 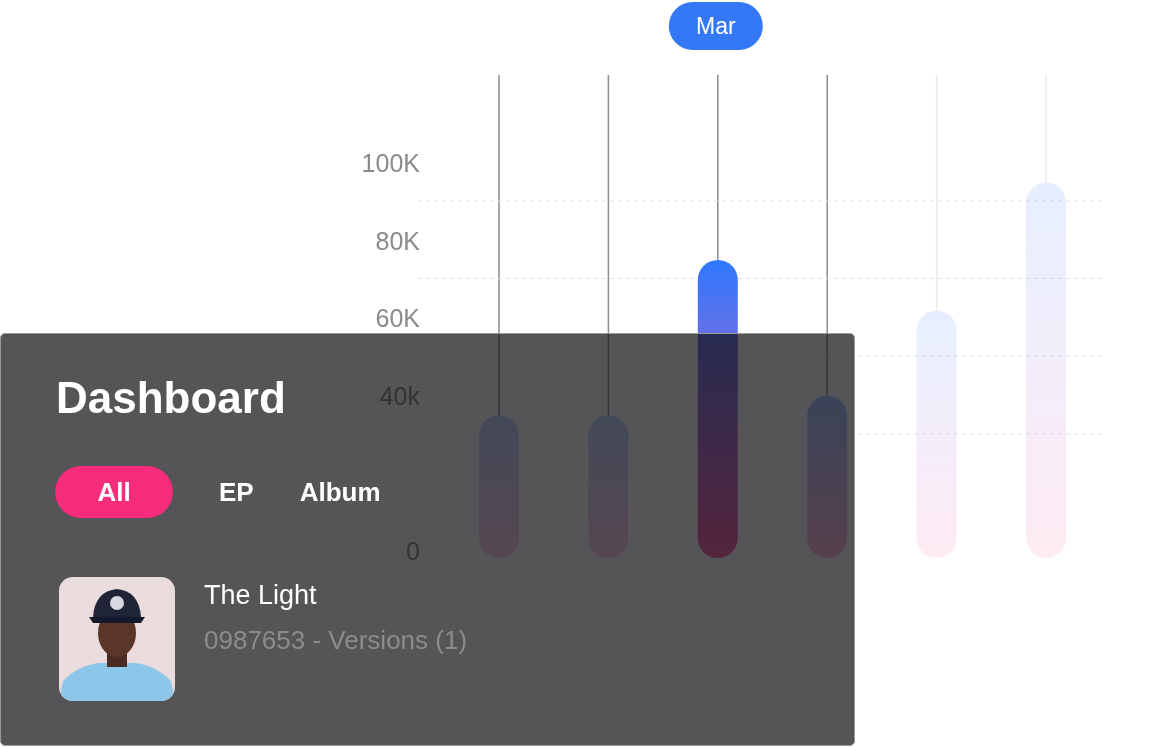 What do you see at coordinates (397, 240) in the screenshot?
I see `axis-label: 80K` at bounding box center [397, 240].